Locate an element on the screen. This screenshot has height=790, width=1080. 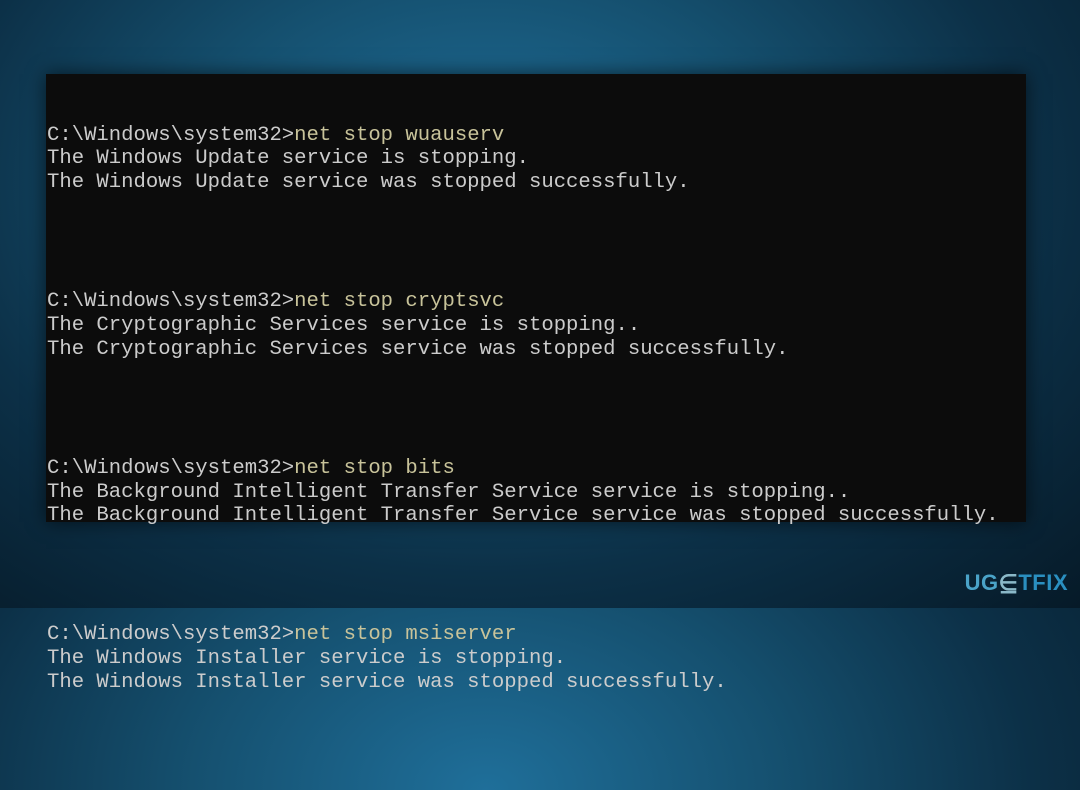
command: net stop msiserver is located at coordinates (405, 635).